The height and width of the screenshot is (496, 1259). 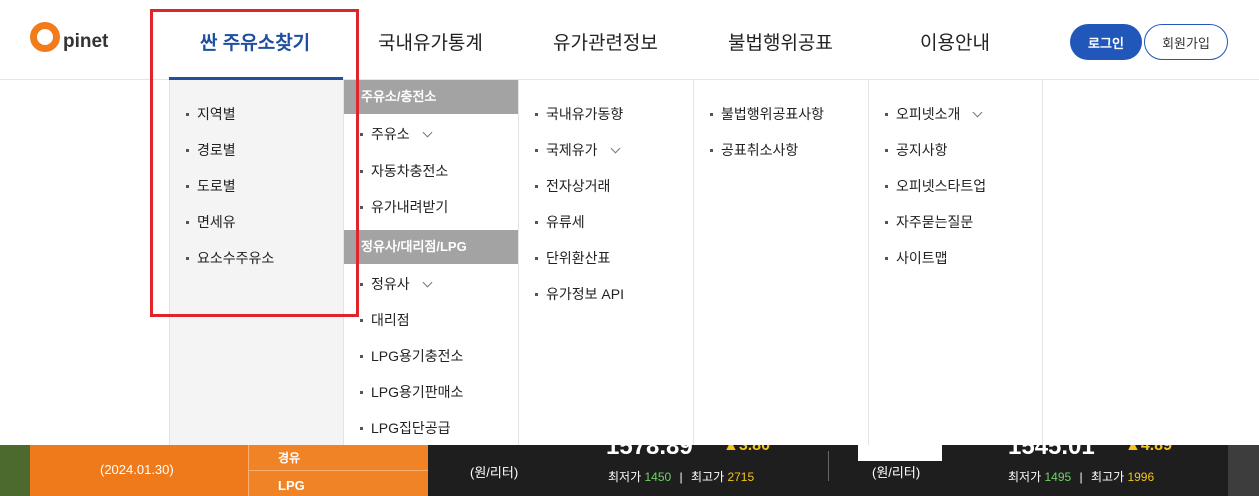 I want to click on menu-item-illegal-disclosure: 불법행위공표사항, so click(x=767, y=114).